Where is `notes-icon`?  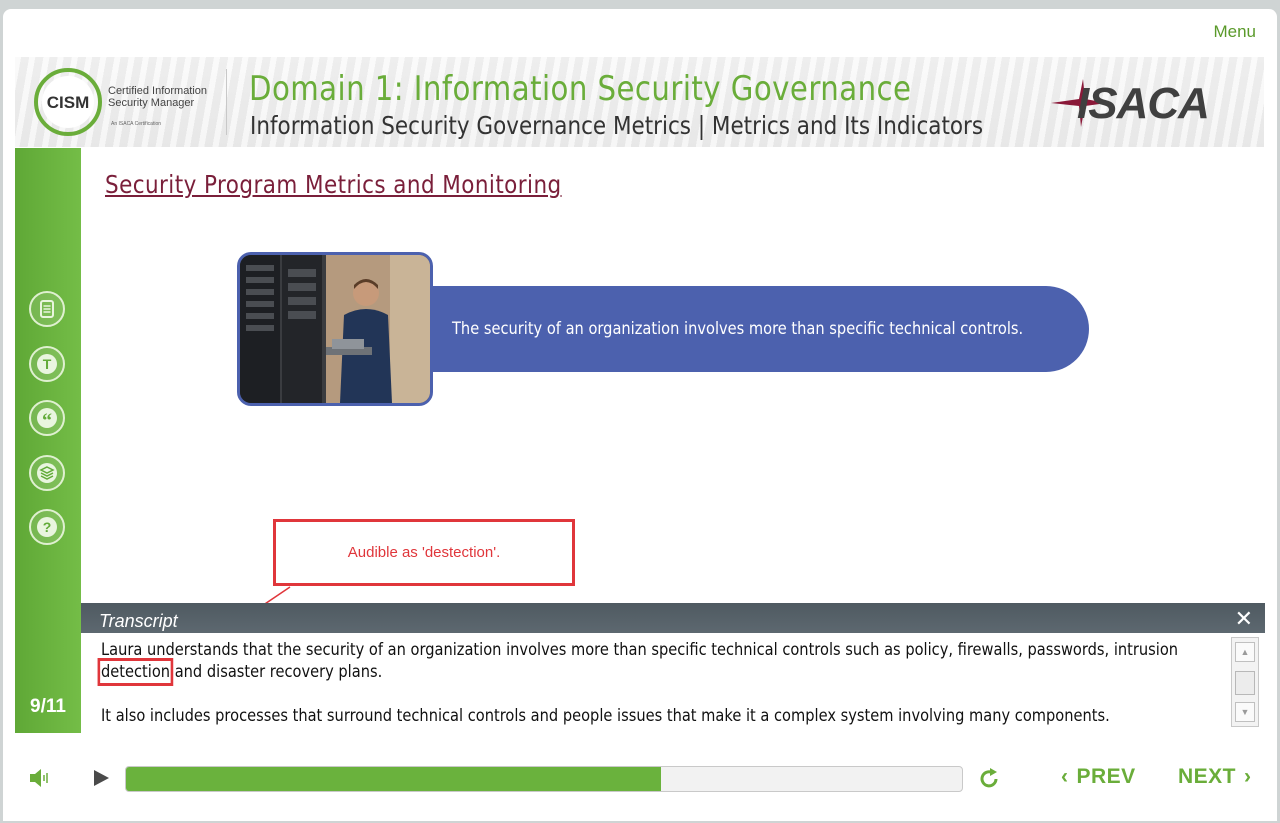
notes-icon is located at coordinates (47, 309).